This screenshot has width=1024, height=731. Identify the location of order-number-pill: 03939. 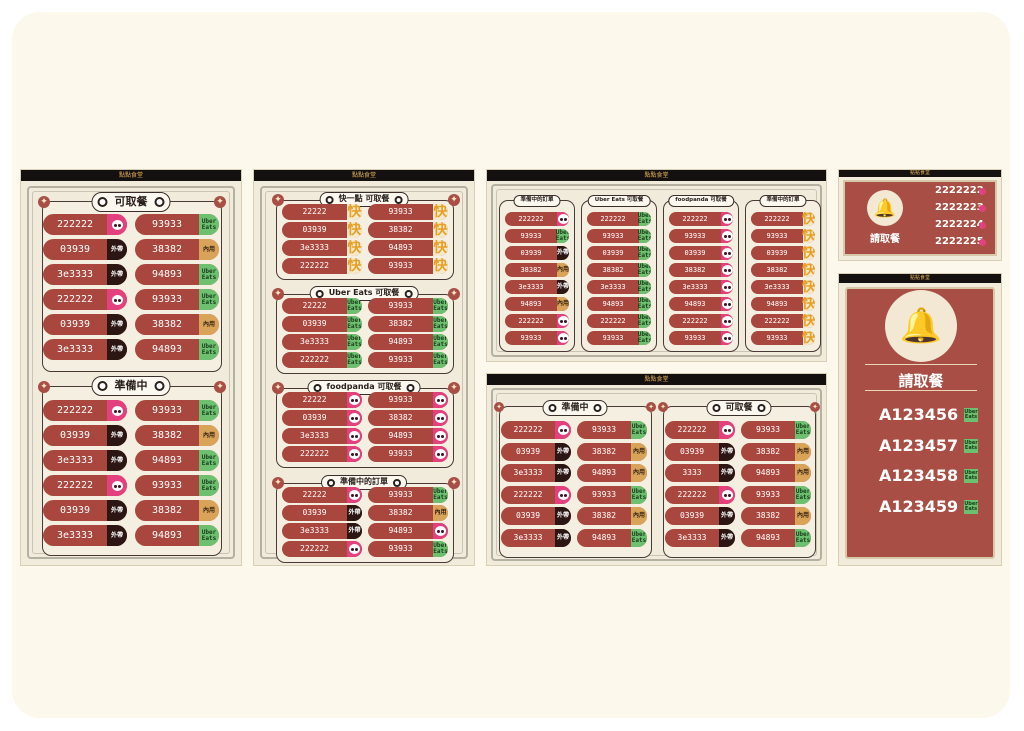
(322, 418).